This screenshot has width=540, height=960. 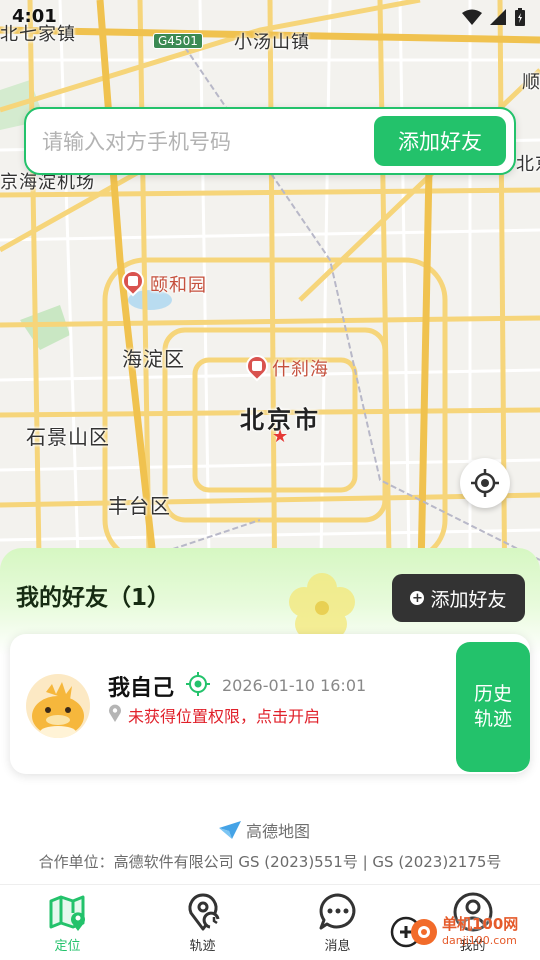 I want to click on bird-avatar-icon, so click(x=58, y=710).